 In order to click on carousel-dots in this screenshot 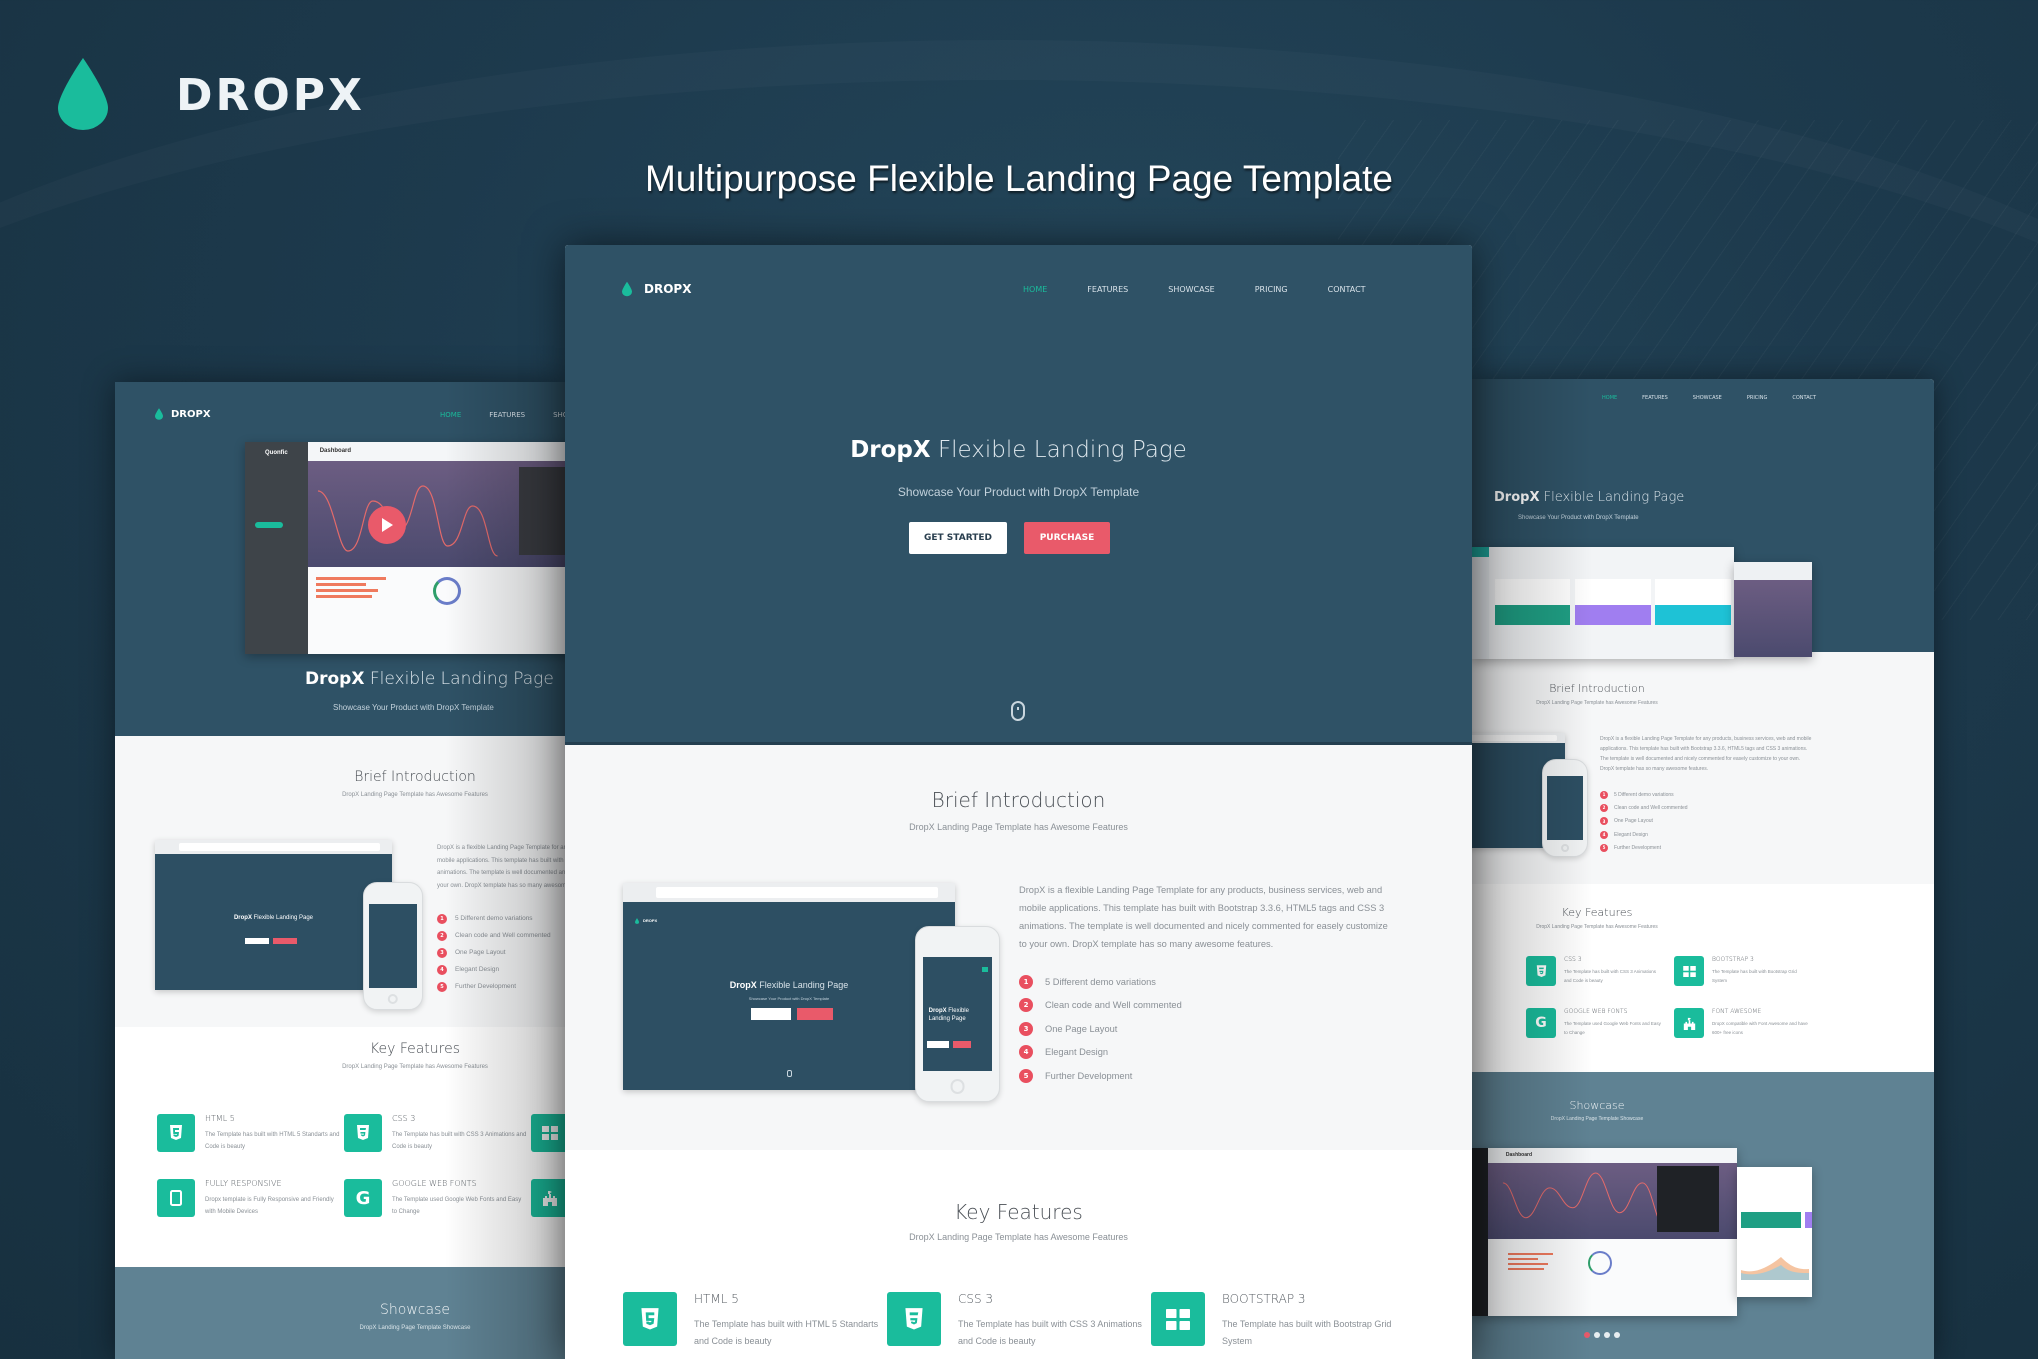, I will do `click(1602, 1335)`.